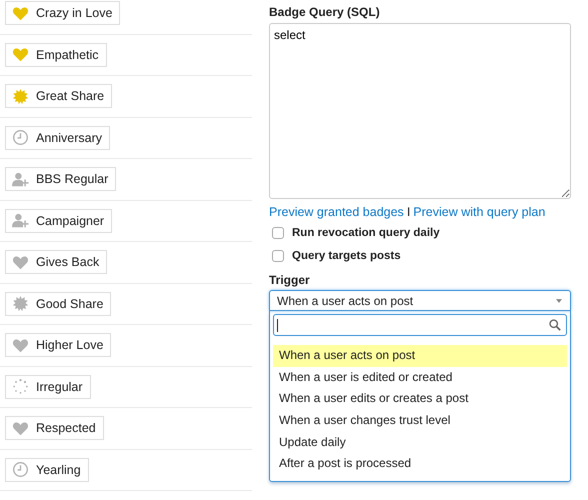 Image resolution: width=588 pixels, height=500 pixels. I want to click on dropdown-option: When a user is edited or created, so click(420, 377).